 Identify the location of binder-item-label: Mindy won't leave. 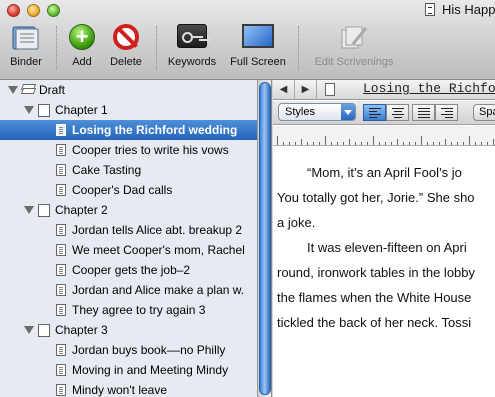
(120, 390).